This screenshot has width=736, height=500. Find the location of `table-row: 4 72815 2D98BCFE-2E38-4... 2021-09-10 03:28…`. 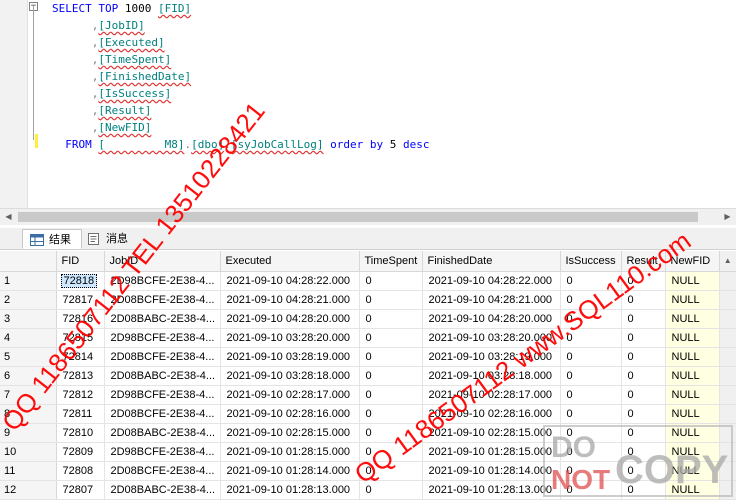

table-row: 4 72815 2D98BCFE-2E38-4... 2021-09-10 03:28… is located at coordinates (368, 338).